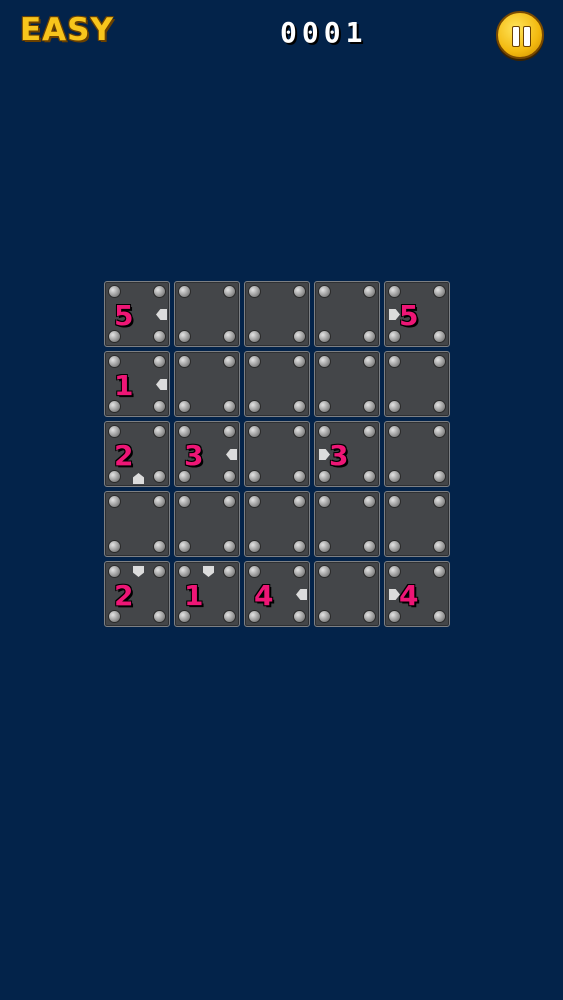 Image resolution: width=563 pixels, height=1000 pixels. What do you see at coordinates (409, 315) in the screenshot?
I see `clue-number: 5` at bounding box center [409, 315].